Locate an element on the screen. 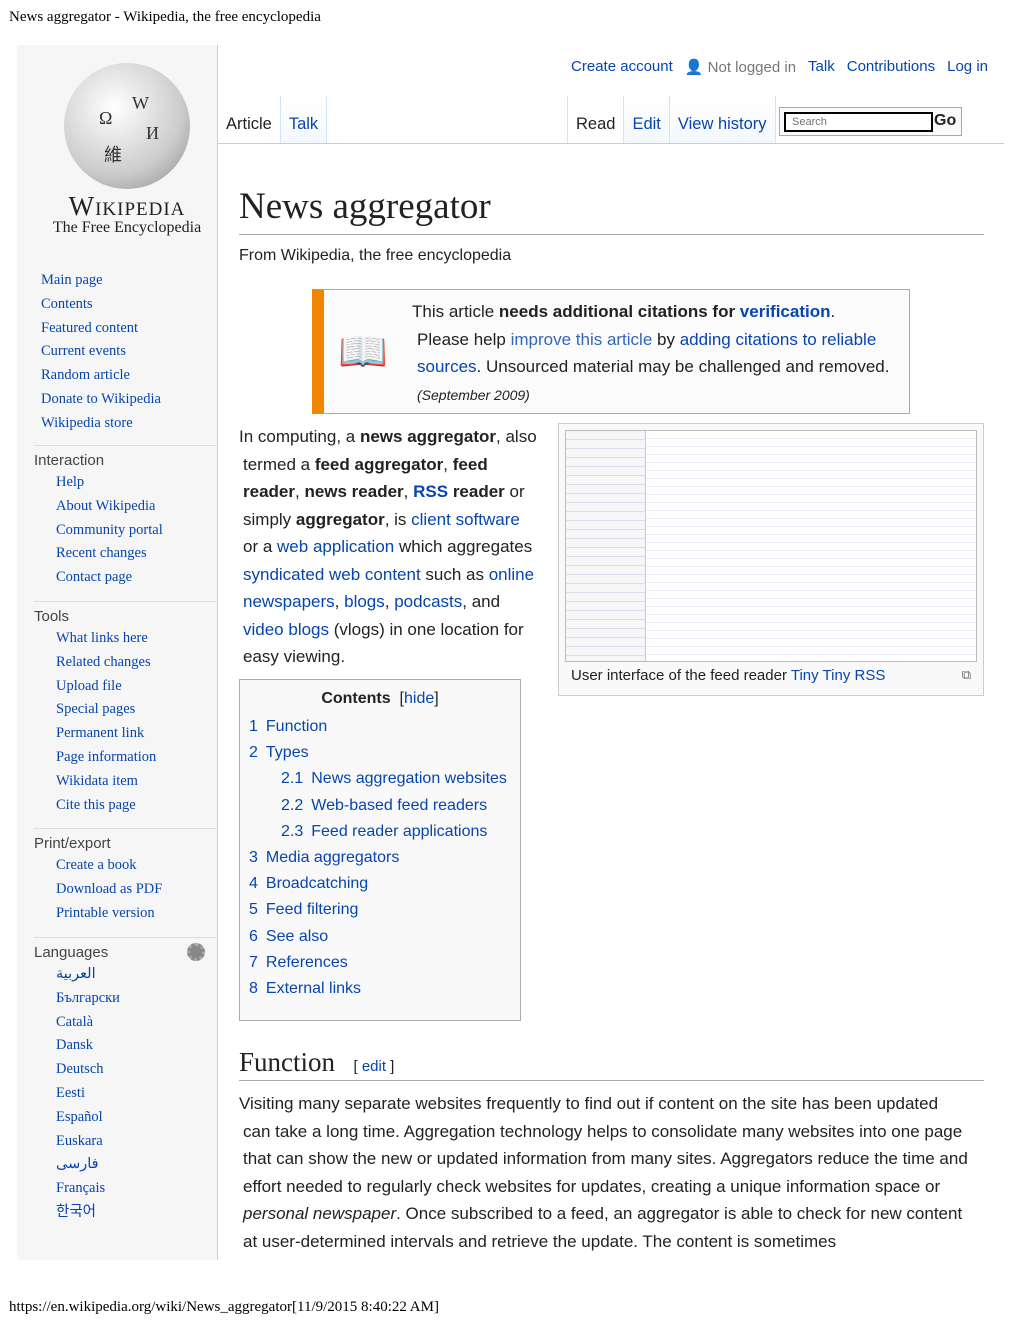 The height and width of the screenshot is (1320, 1020). sidebar-link: Euskara is located at coordinates (136, 1142).